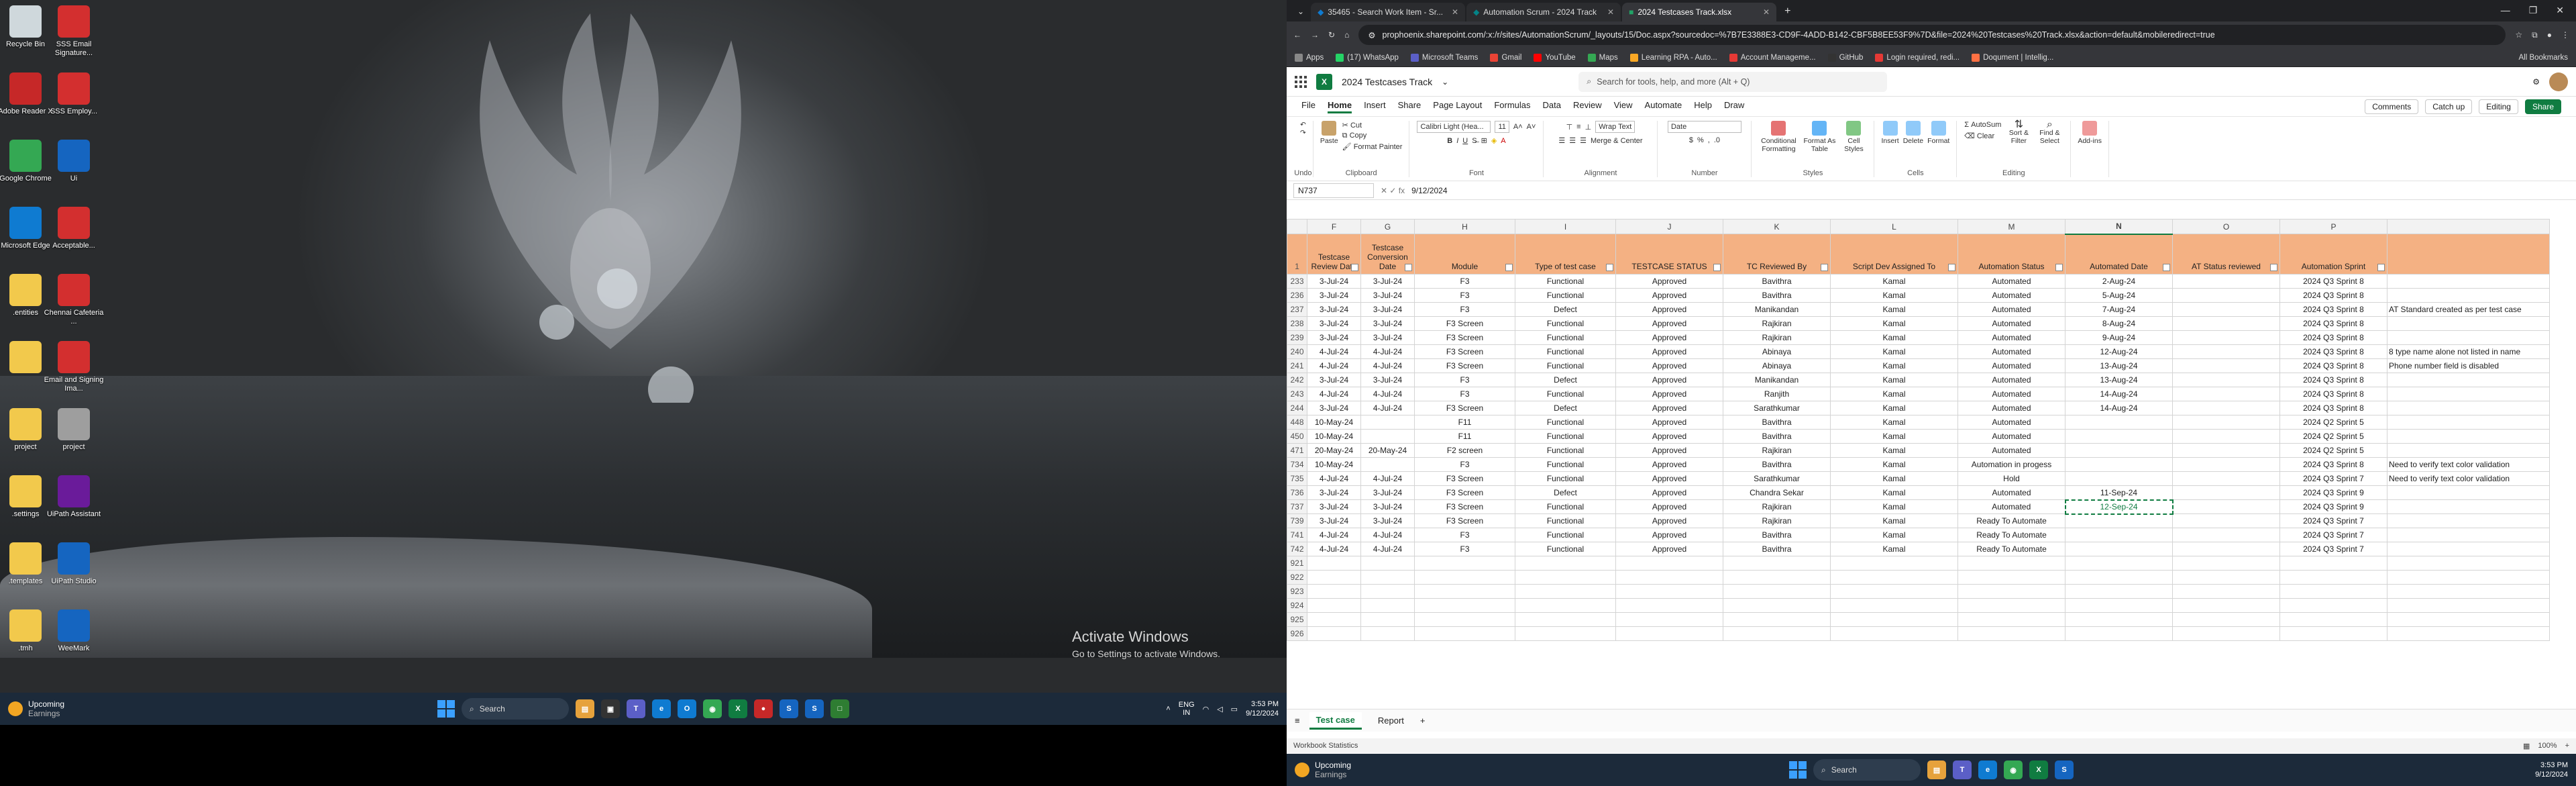 The image size is (2576, 786). What do you see at coordinates (1297, 605) in the screenshot?
I see `row-number: 924` at bounding box center [1297, 605].